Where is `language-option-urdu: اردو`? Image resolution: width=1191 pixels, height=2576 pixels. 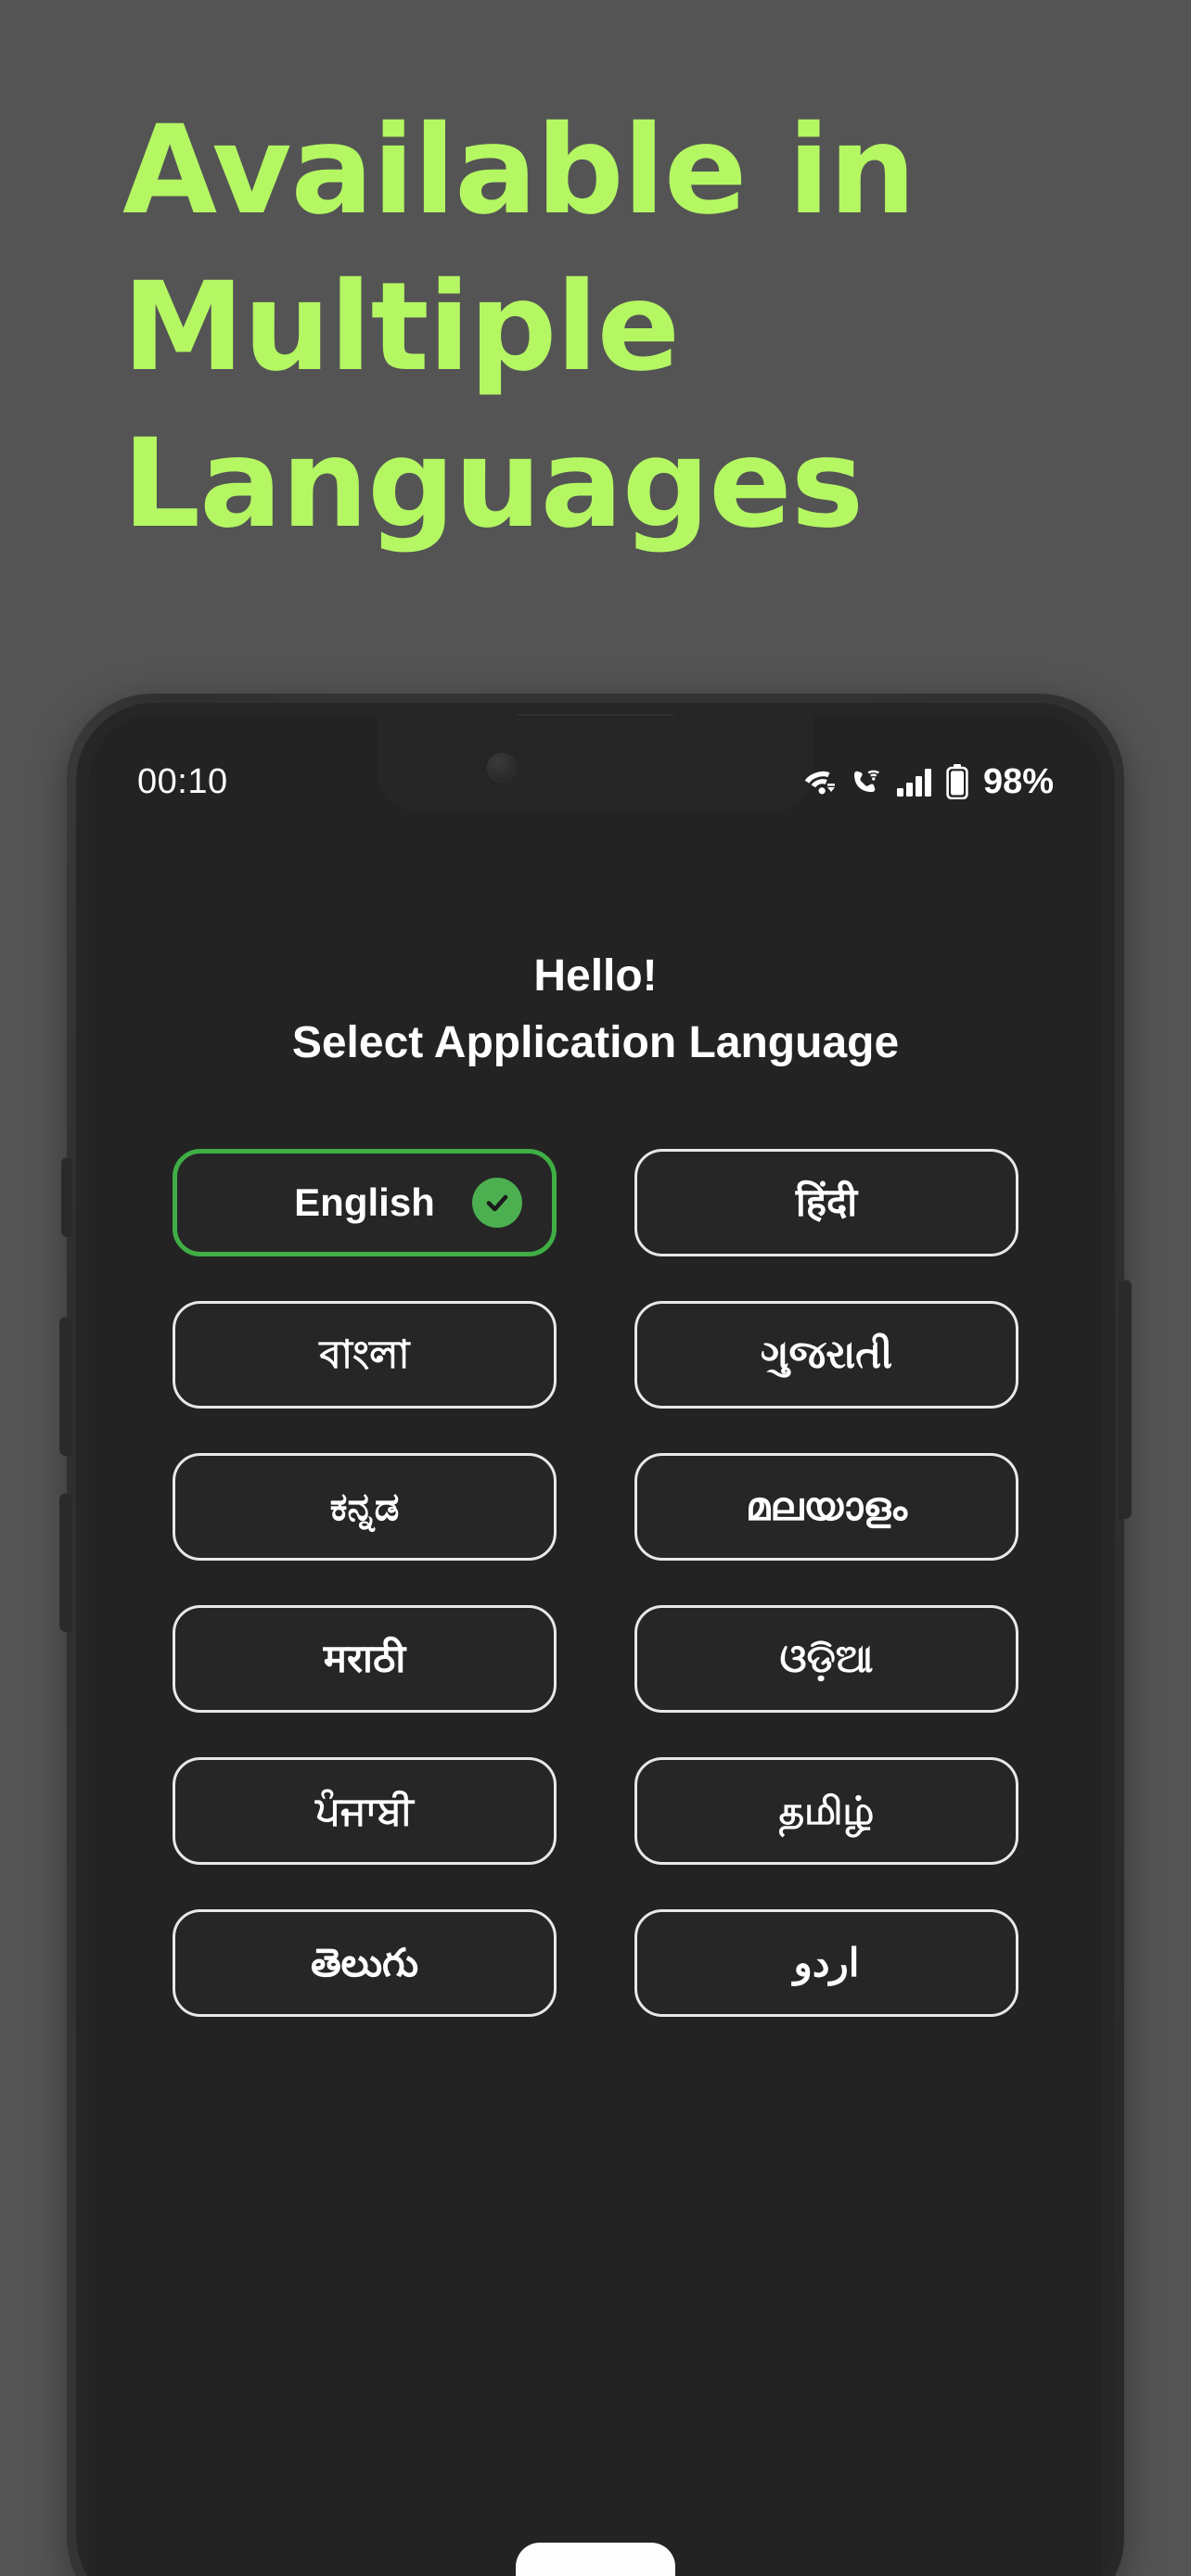 language-option-urdu: اردو is located at coordinates (826, 1963).